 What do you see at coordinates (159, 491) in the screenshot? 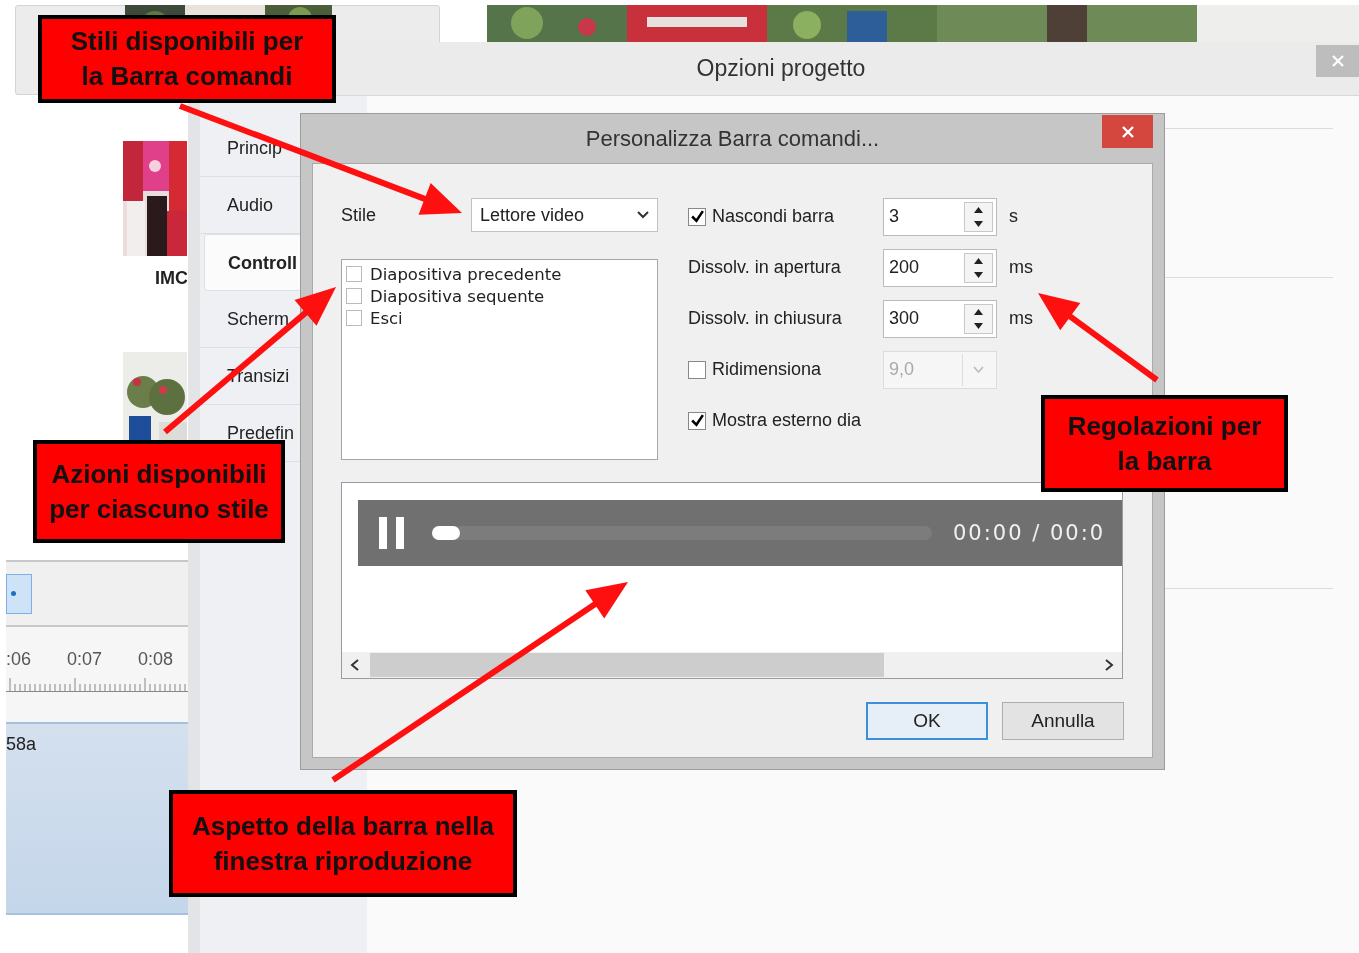
I see `callout: Azioni disponibili per ciascuno stile` at bounding box center [159, 491].